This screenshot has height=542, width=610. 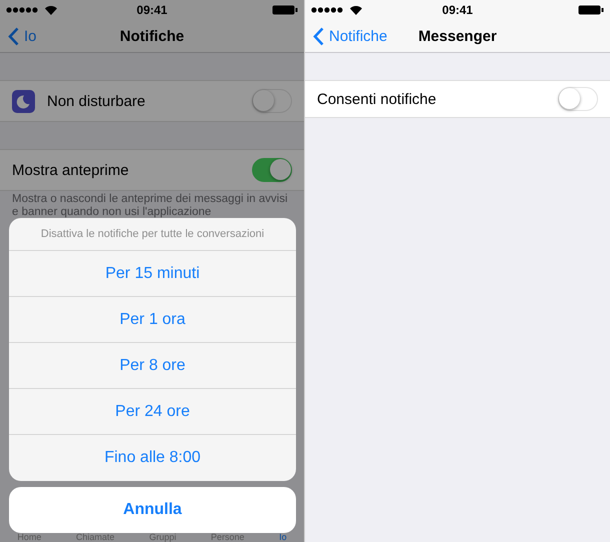 What do you see at coordinates (95, 537) in the screenshot?
I see `tab: Chiamate` at bounding box center [95, 537].